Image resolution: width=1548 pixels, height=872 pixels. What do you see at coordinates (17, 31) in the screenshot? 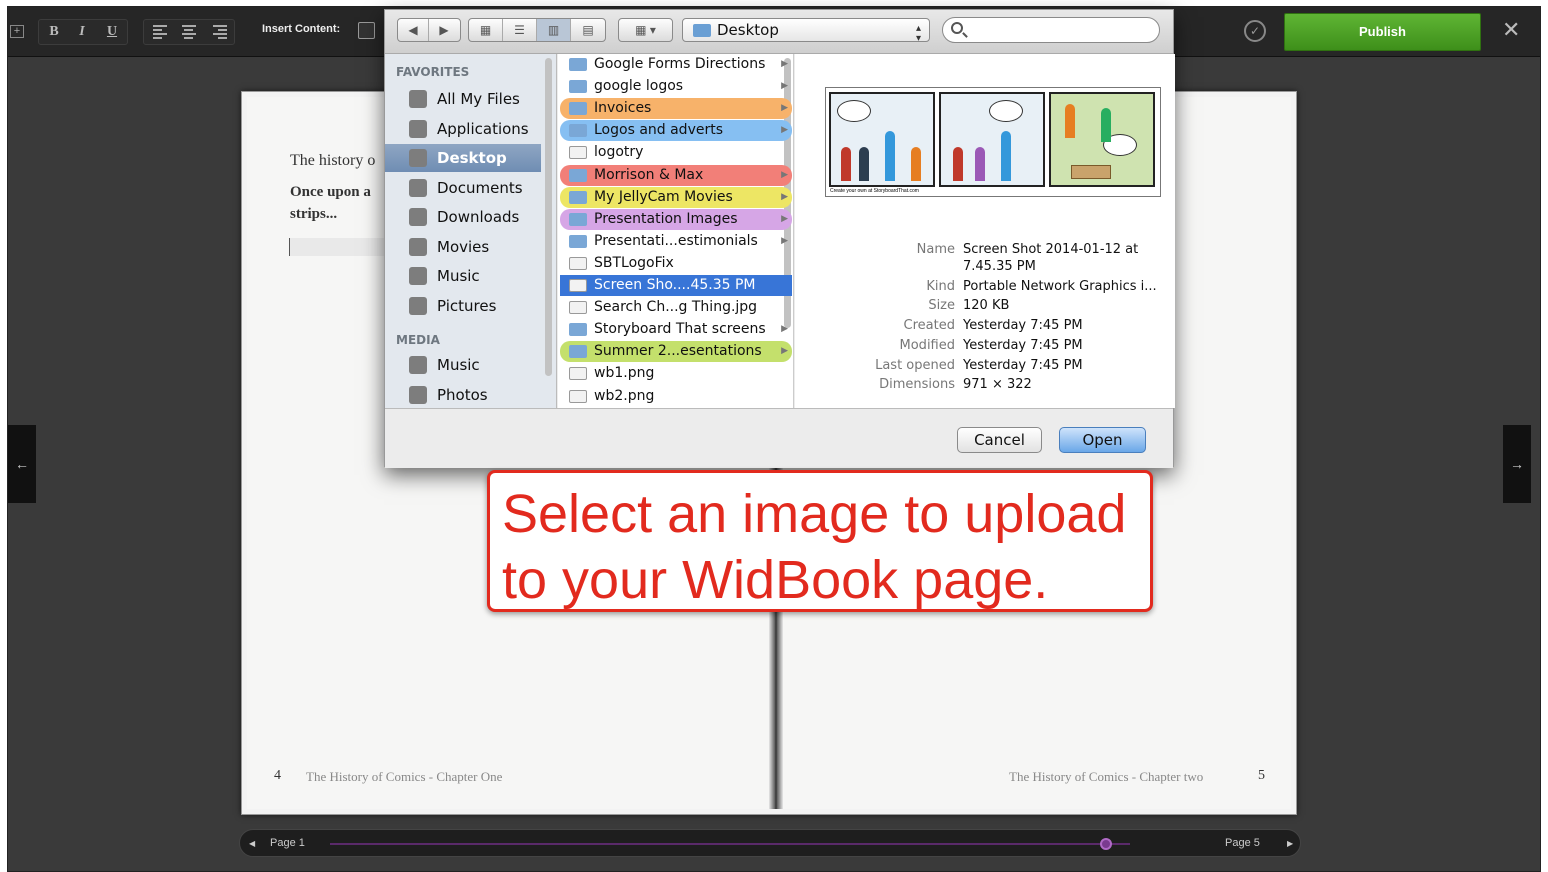
I see `expand-icon: +` at bounding box center [17, 31].